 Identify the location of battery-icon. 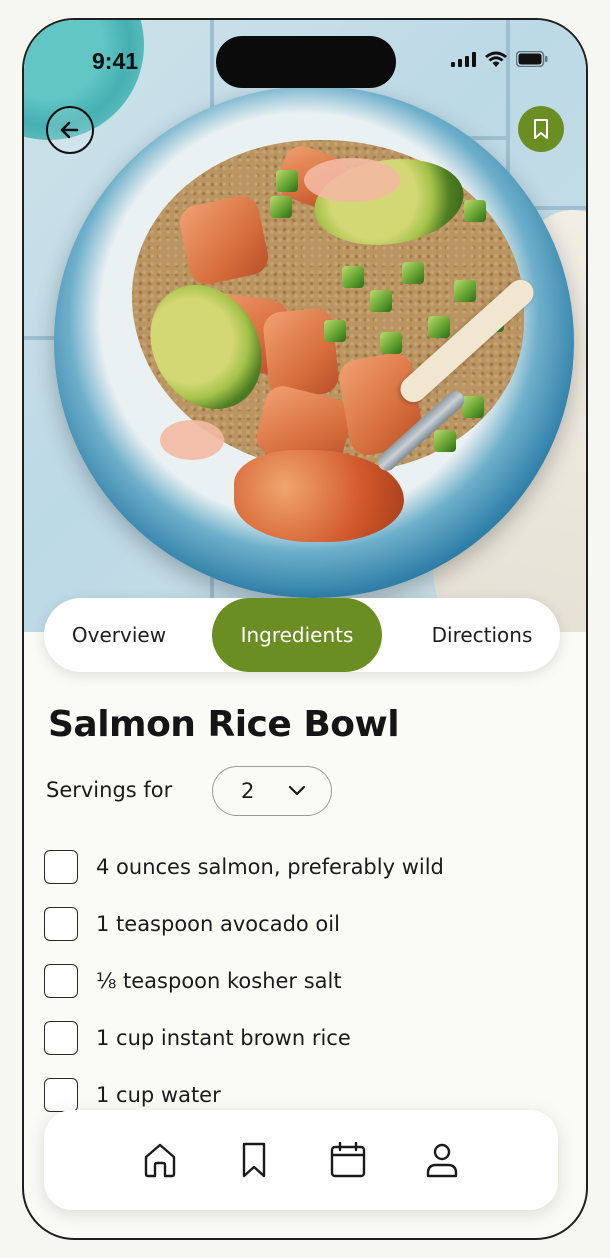
(532, 59).